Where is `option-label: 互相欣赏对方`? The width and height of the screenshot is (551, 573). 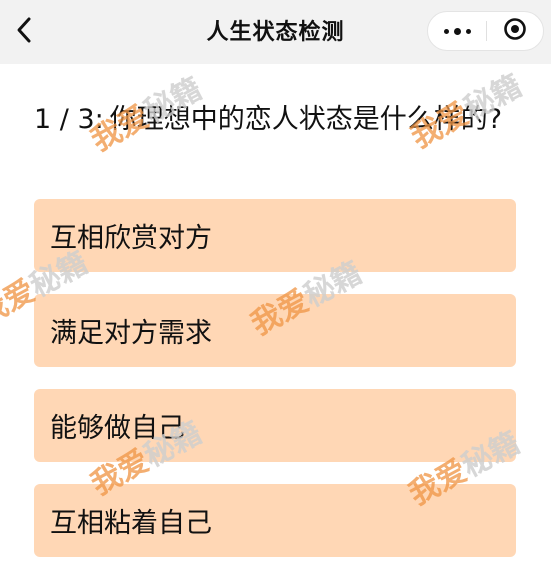
option-label: 互相欣赏对方 is located at coordinates (131, 238).